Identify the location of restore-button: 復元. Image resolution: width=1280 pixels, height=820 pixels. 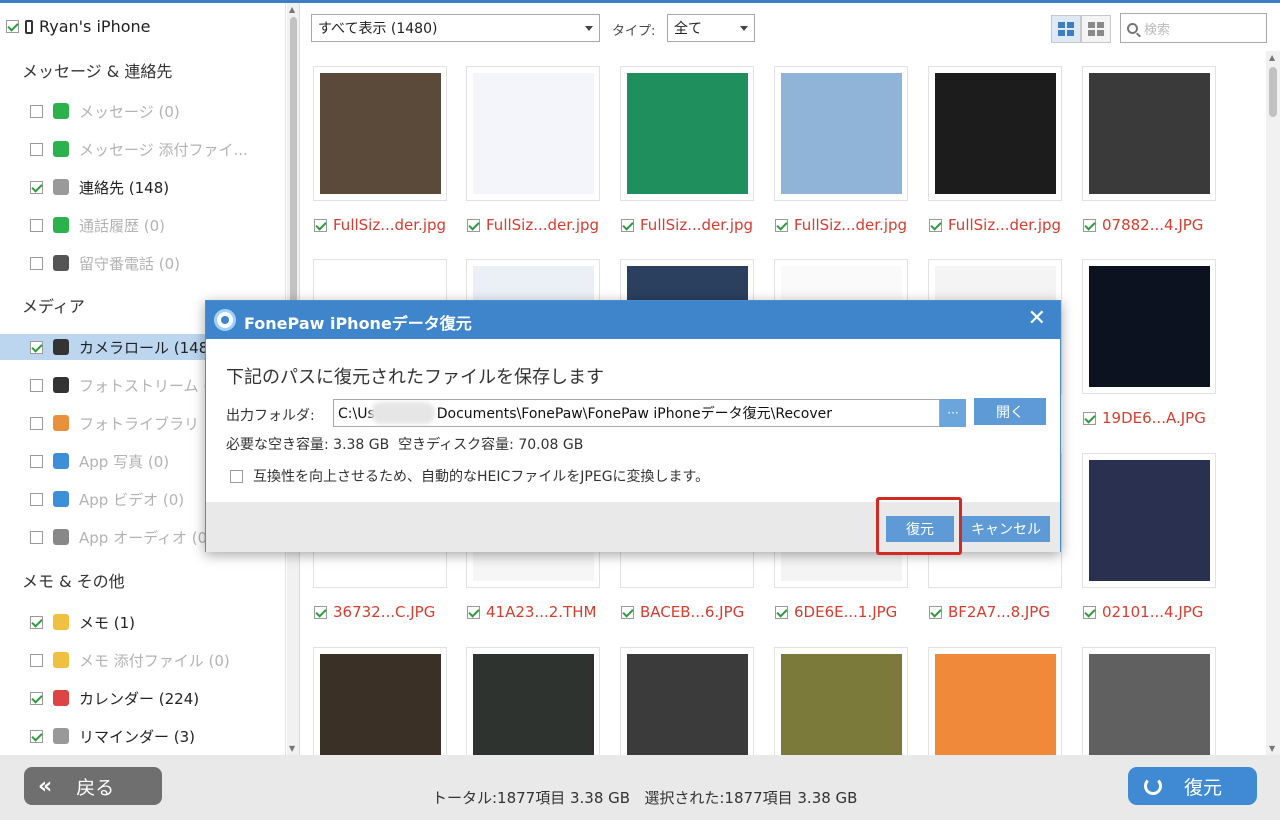
(1192, 786).